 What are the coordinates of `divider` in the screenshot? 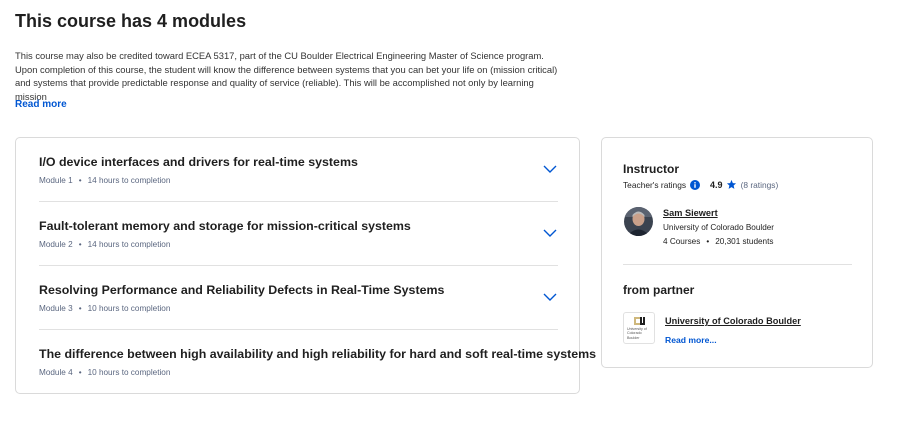 It's located at (737, 264).